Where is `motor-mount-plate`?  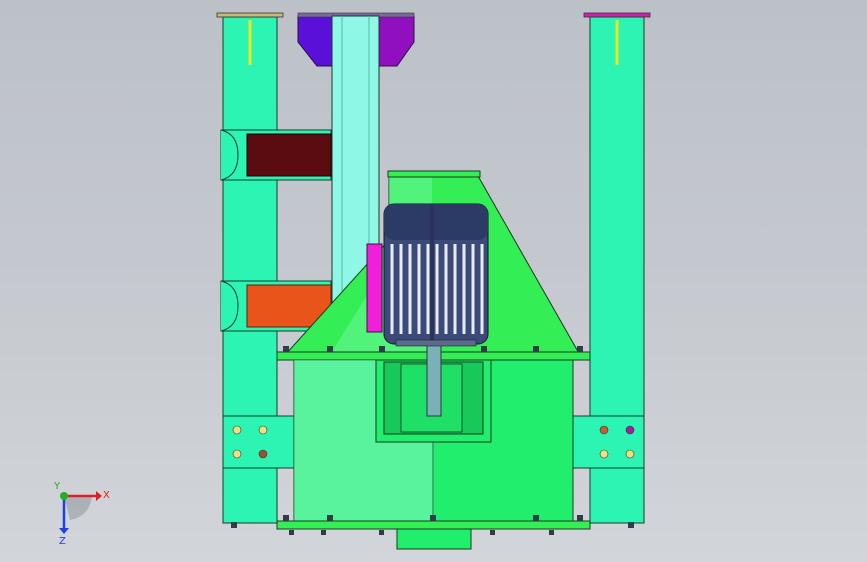 motor-mount-plate is located at coordinates (374, 288).